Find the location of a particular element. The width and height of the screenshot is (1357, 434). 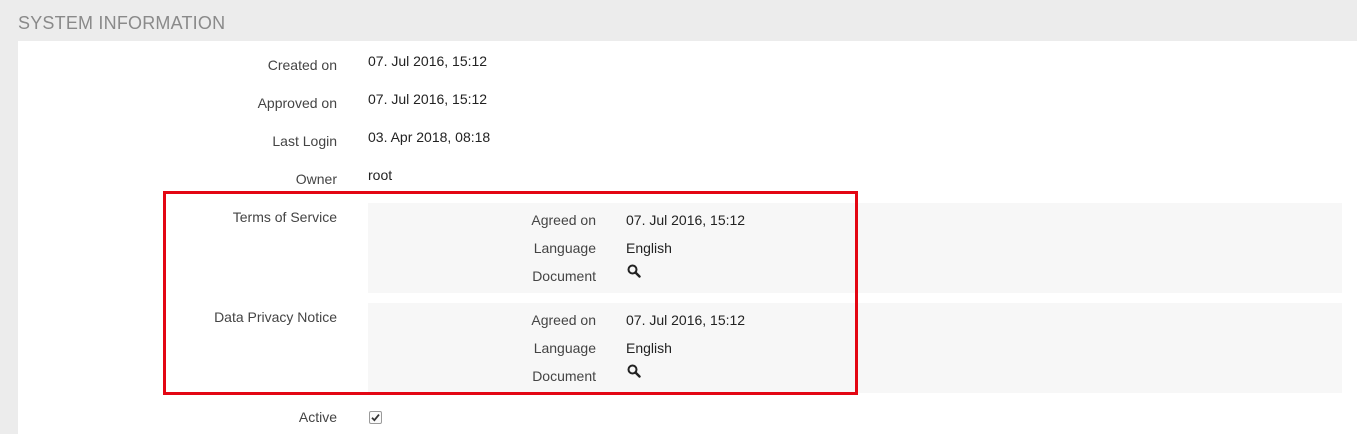

tos-language-value: English is located at coordinates (649, 248).